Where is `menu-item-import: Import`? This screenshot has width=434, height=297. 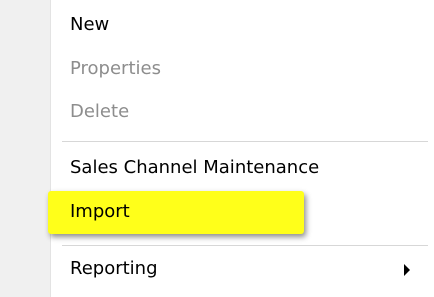
menu-item-import: Import is located at coordinates (100, 212).